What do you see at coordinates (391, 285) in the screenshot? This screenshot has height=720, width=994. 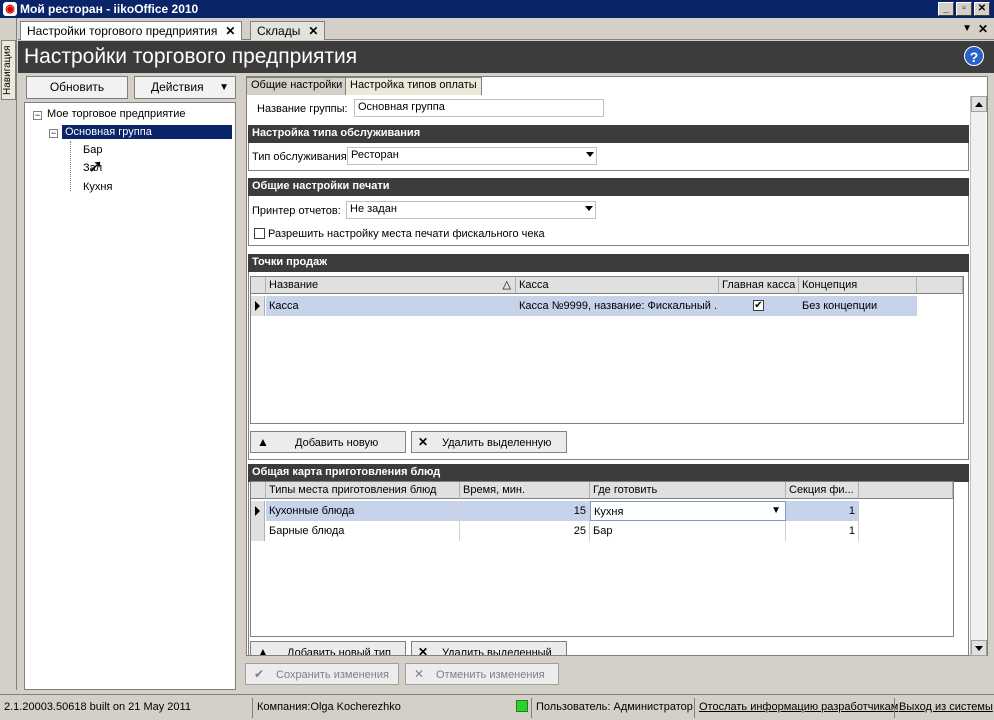 I see `column-header-name: Название △` at bounding box center [391, 285].